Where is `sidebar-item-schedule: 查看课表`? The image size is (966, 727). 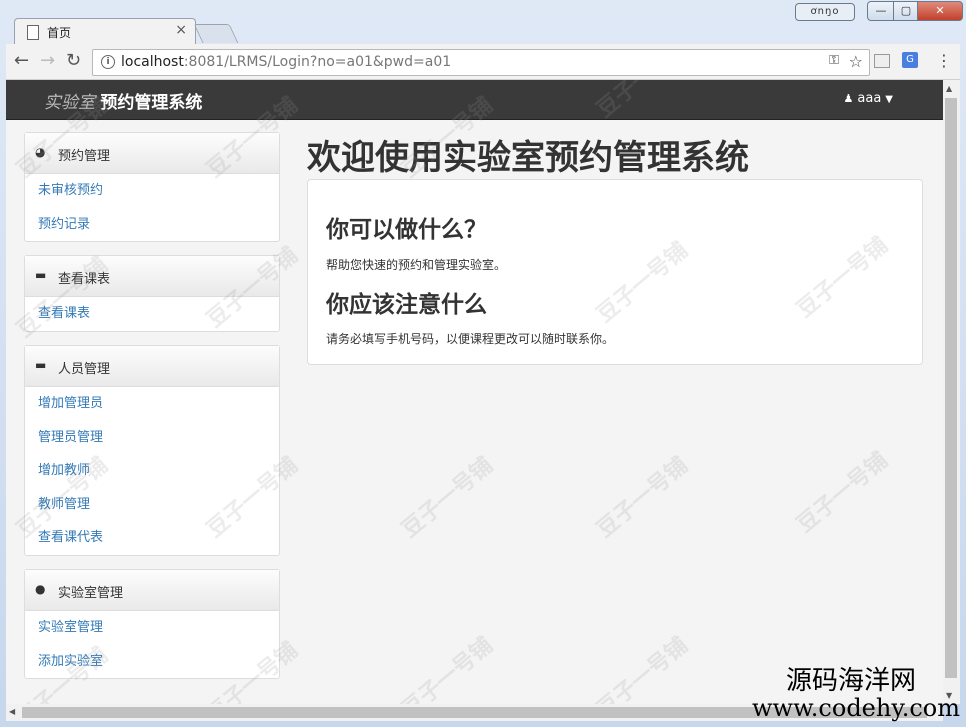 sidebar-item-schedule: 查看课表 is located at coordinates (152, 314).